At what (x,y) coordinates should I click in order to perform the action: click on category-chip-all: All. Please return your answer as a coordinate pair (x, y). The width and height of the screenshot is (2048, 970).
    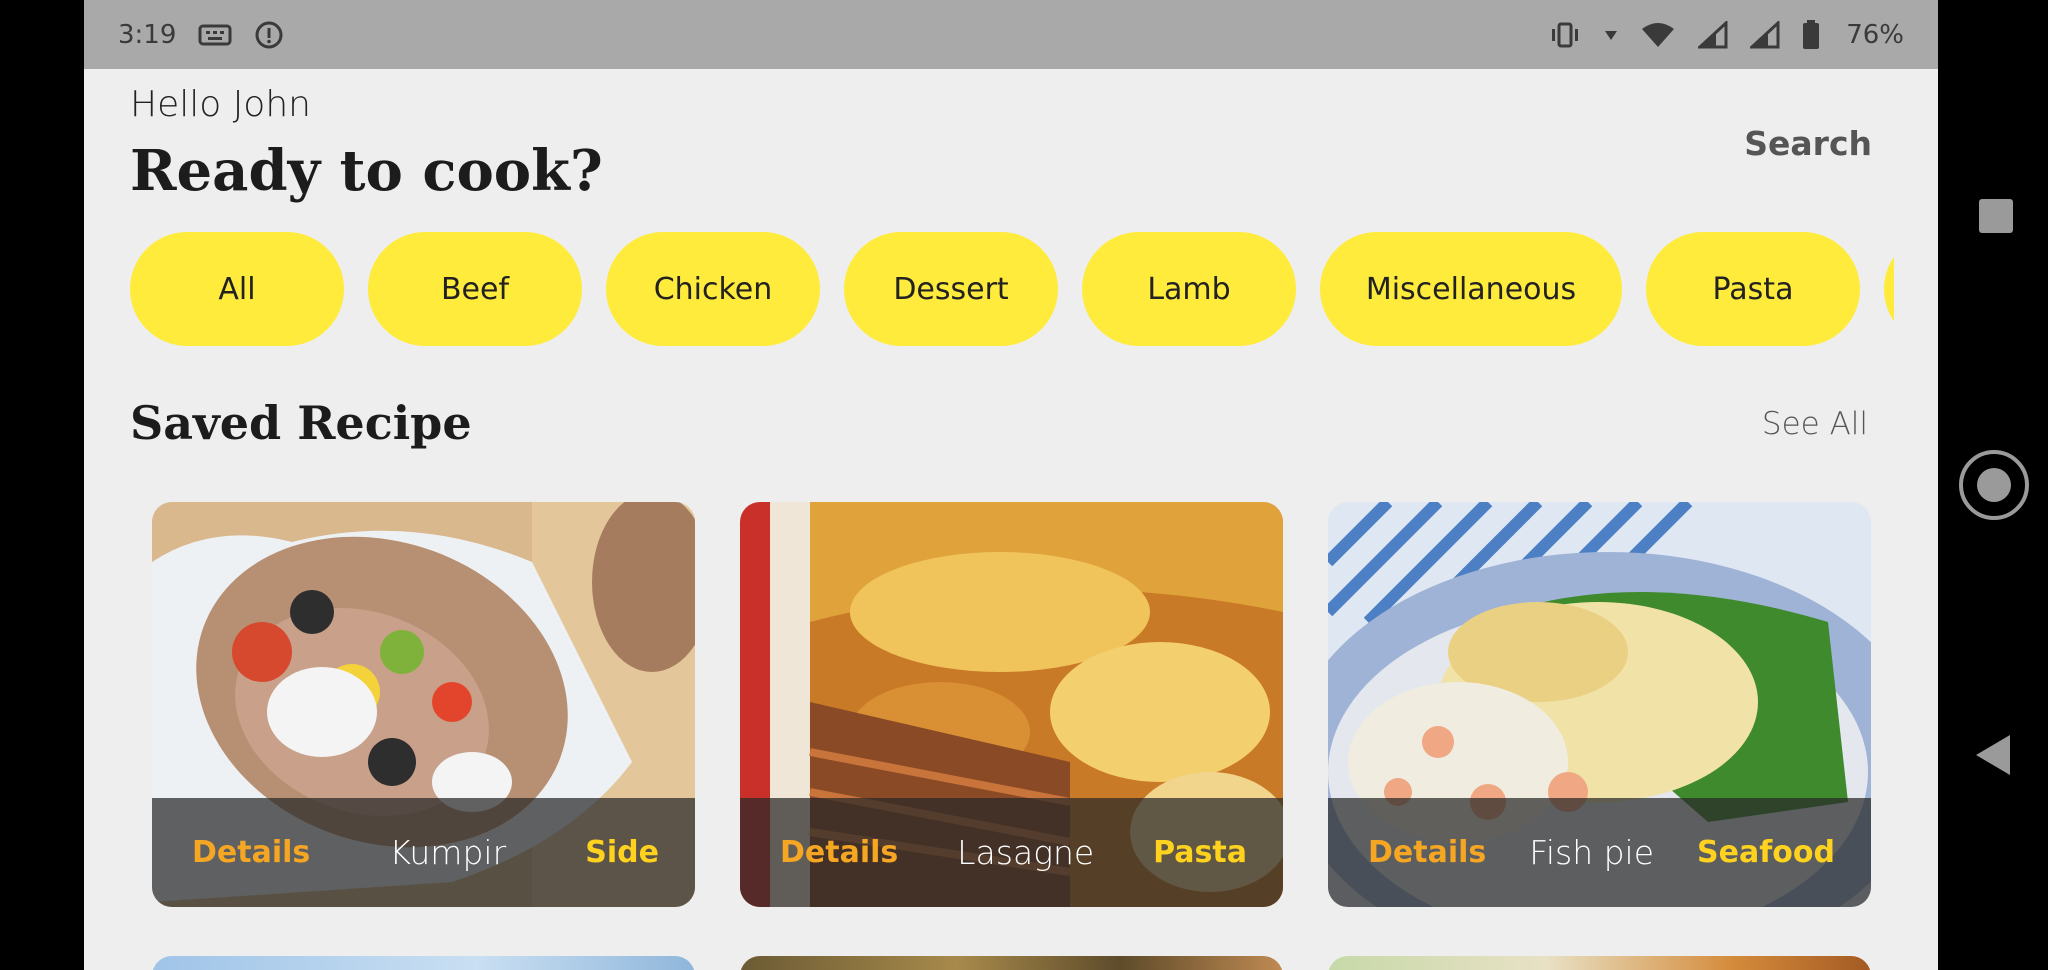
    Looking at the image, I should click on (237, 289).